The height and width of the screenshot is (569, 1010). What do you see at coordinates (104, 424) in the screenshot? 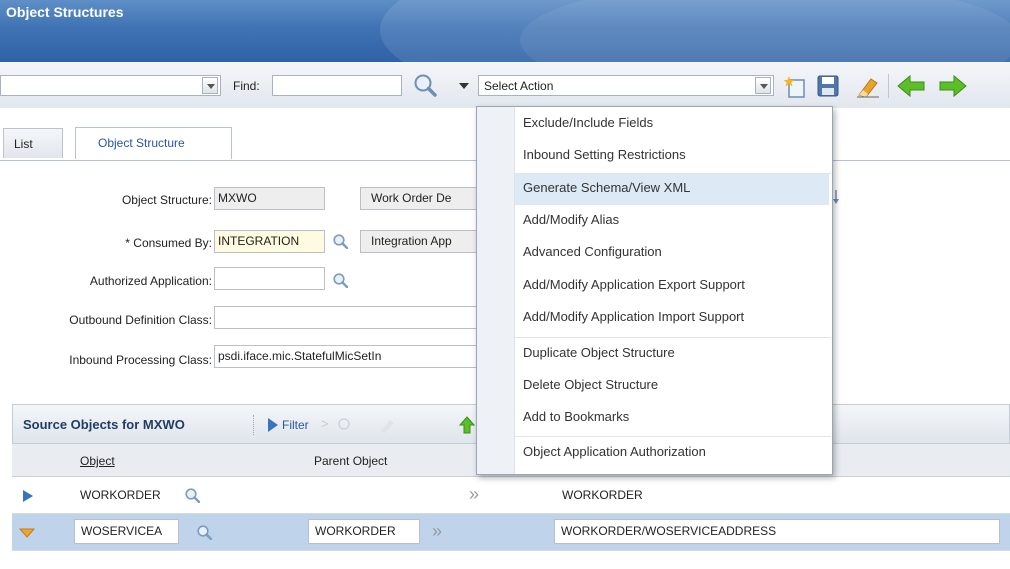
I see `source-objects-table-title: Source Objects for MXWO` at bounding box center [104, 424].